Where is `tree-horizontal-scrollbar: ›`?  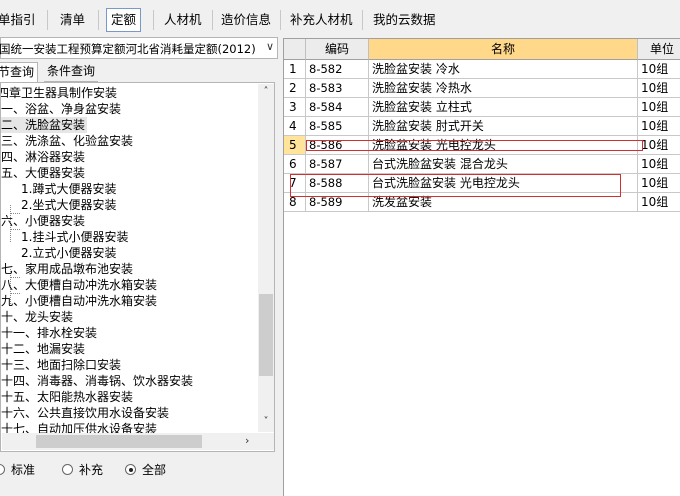 tree-horizontal-scrollbar: › is located at coordinates (130, 441).